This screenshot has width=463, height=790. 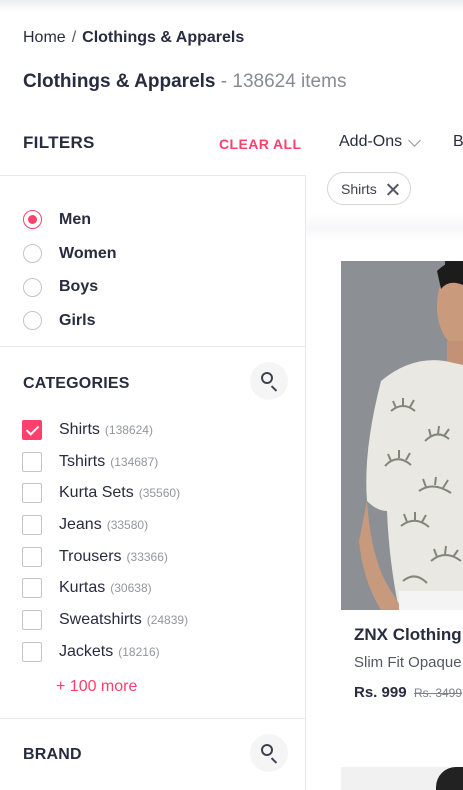 What do you see at coordinates (384, 226) in the screenshot?
I see `results-header-shadow` at bounding box center [384, 226].